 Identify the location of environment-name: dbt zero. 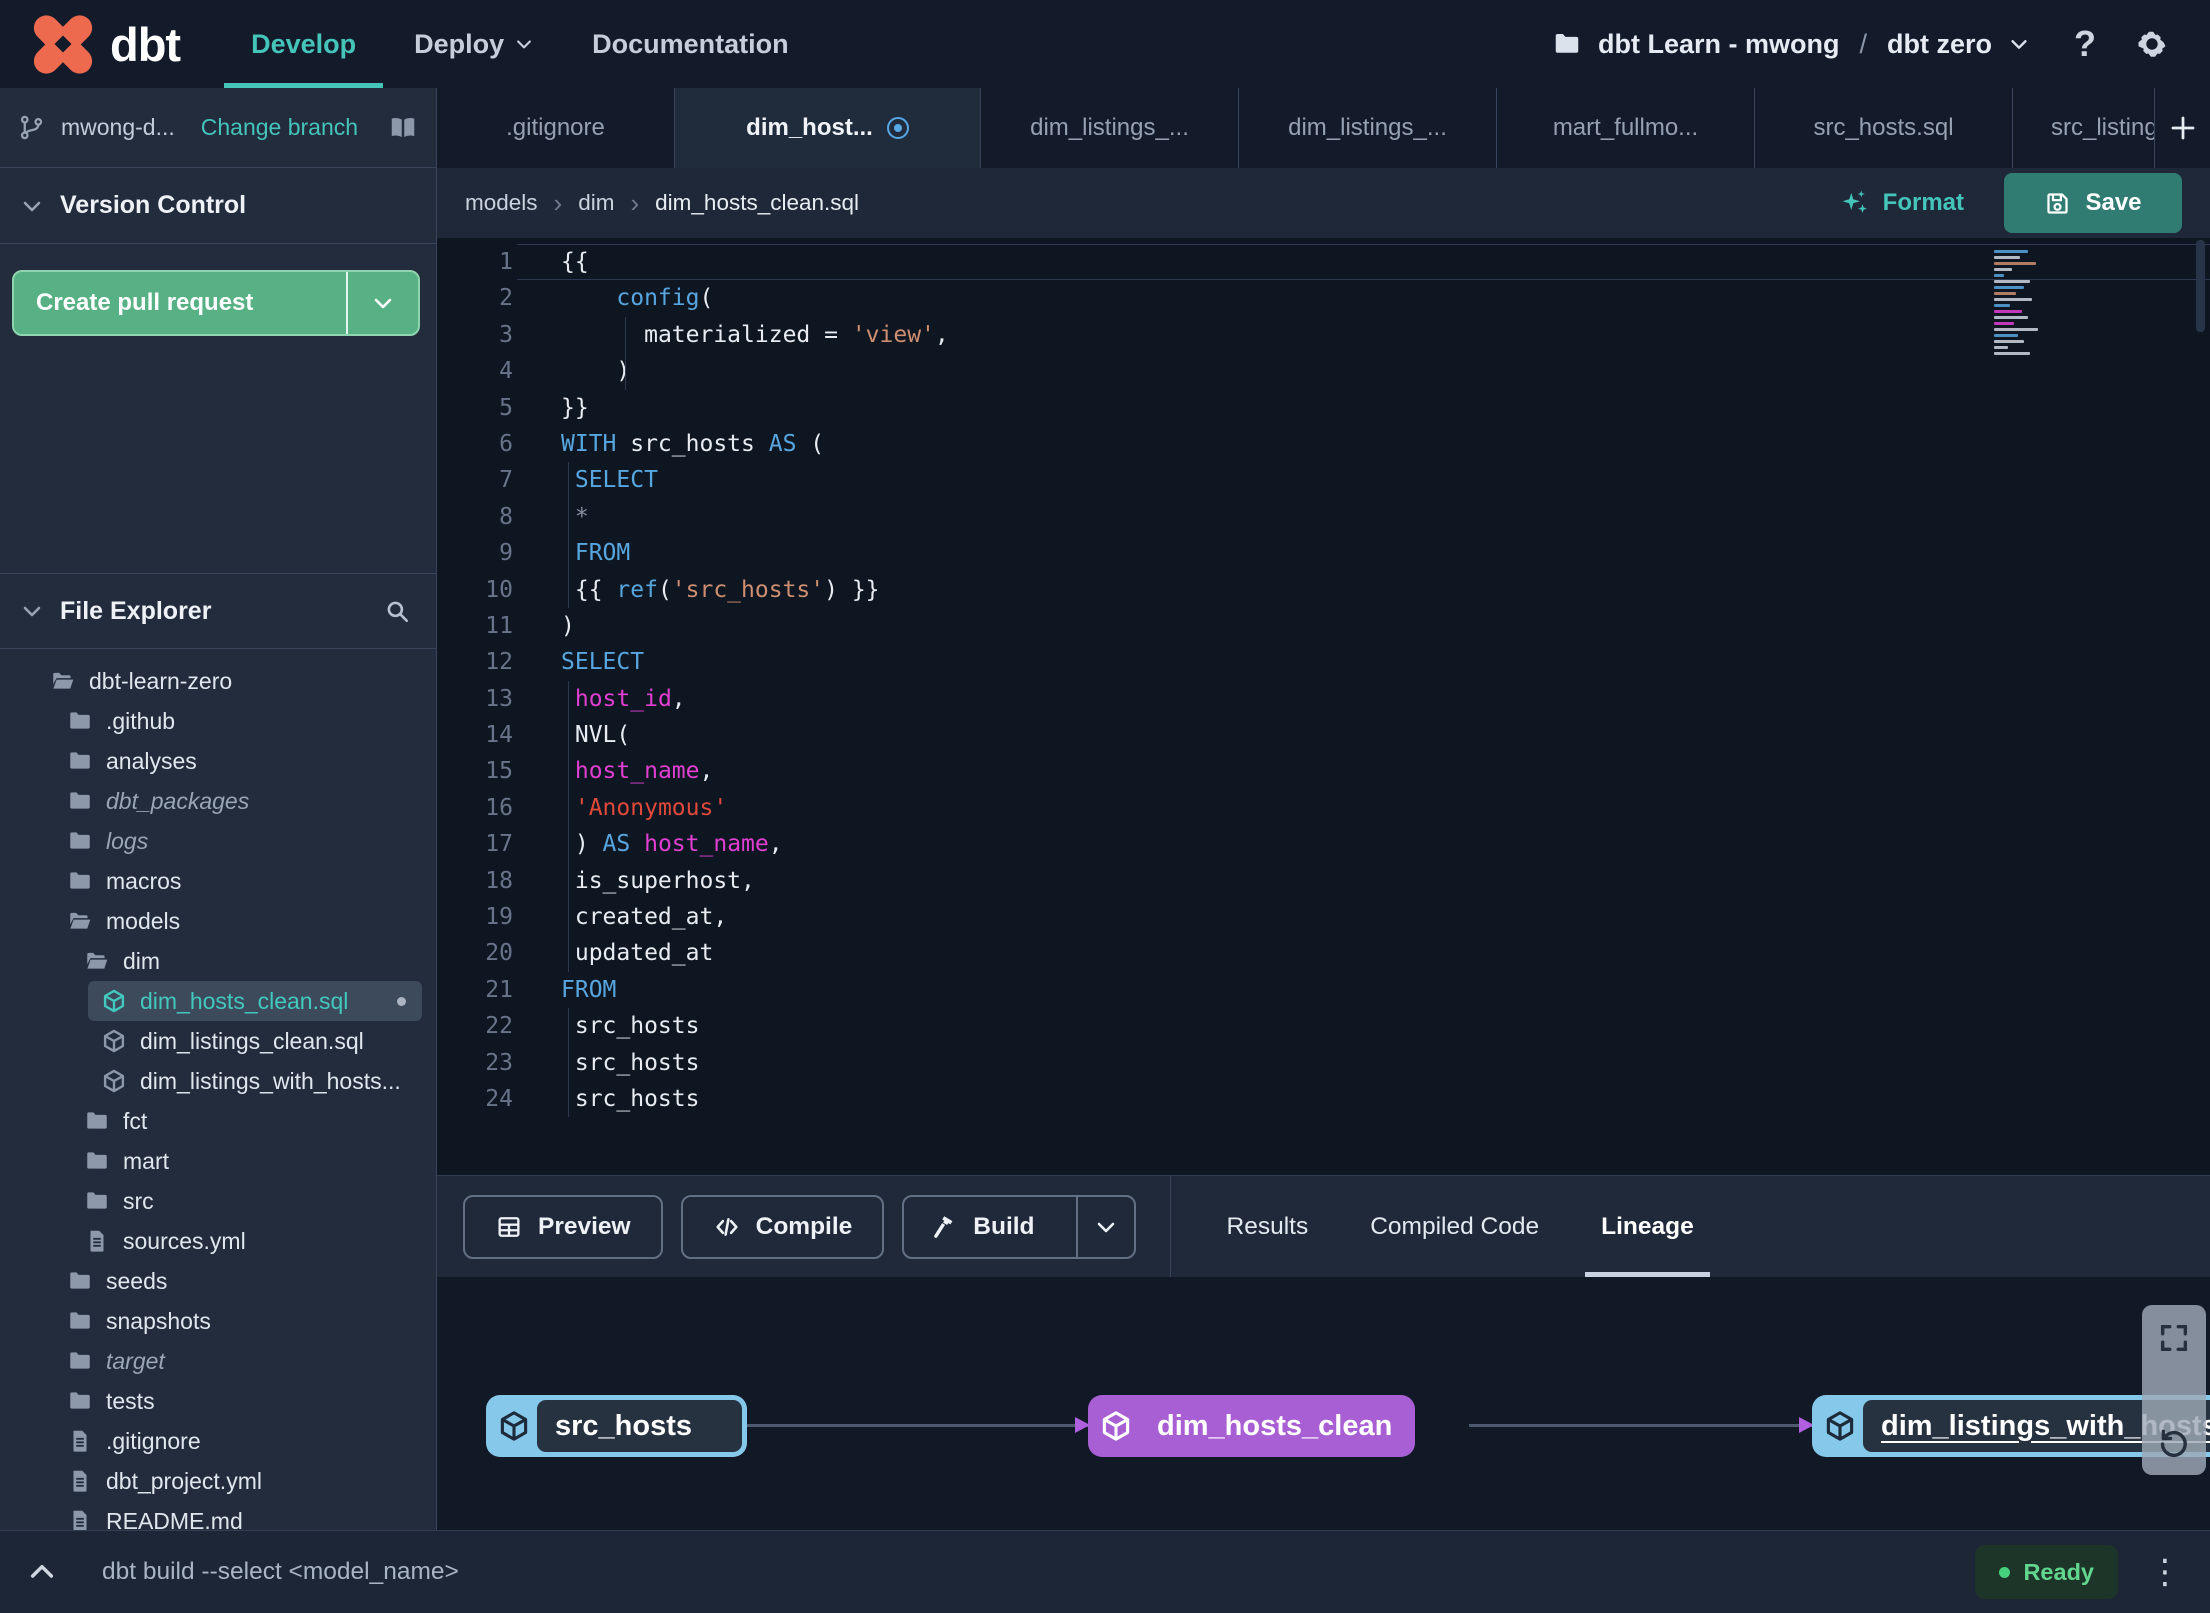
(1939, 44).